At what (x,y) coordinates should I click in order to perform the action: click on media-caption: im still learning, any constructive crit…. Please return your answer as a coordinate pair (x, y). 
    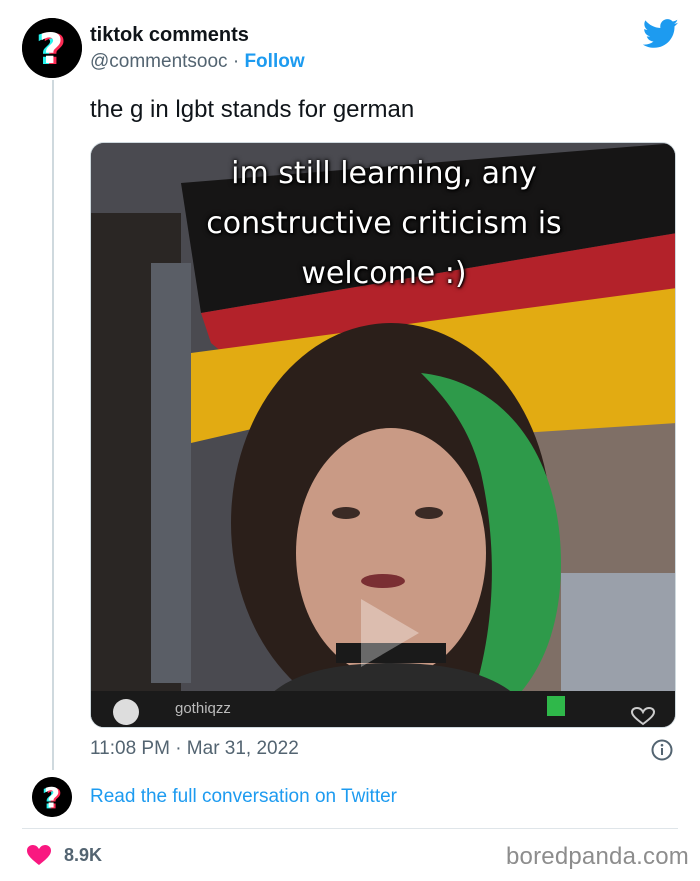
    Looking at the image, I should click on (383, 224).